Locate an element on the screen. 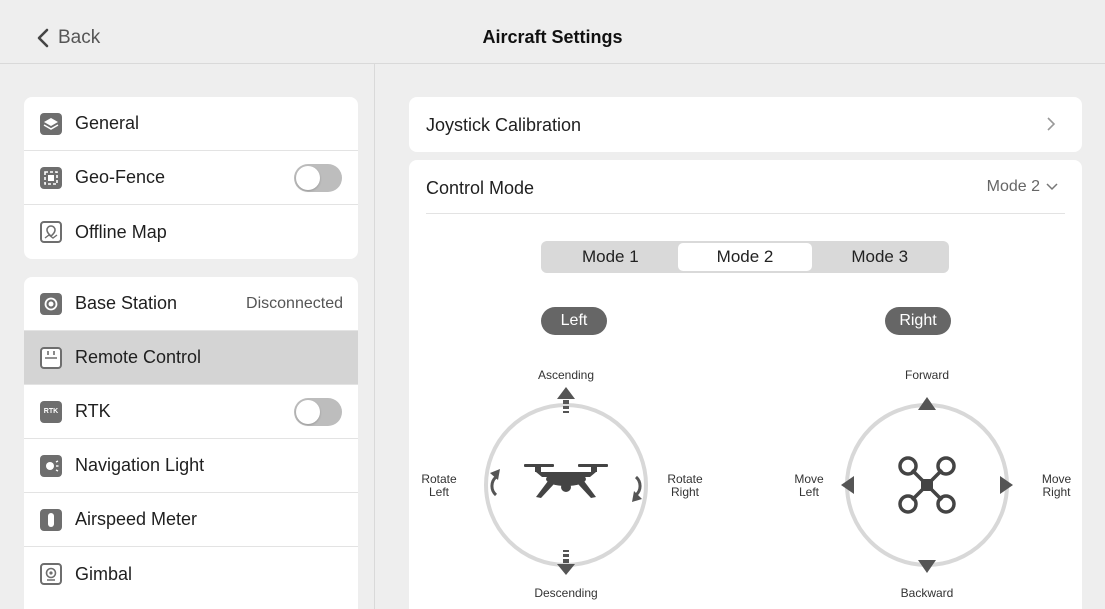  mode-segmented-control: Mode 1 Mode 2 Mode 3 is located at coordinates (745, 257).